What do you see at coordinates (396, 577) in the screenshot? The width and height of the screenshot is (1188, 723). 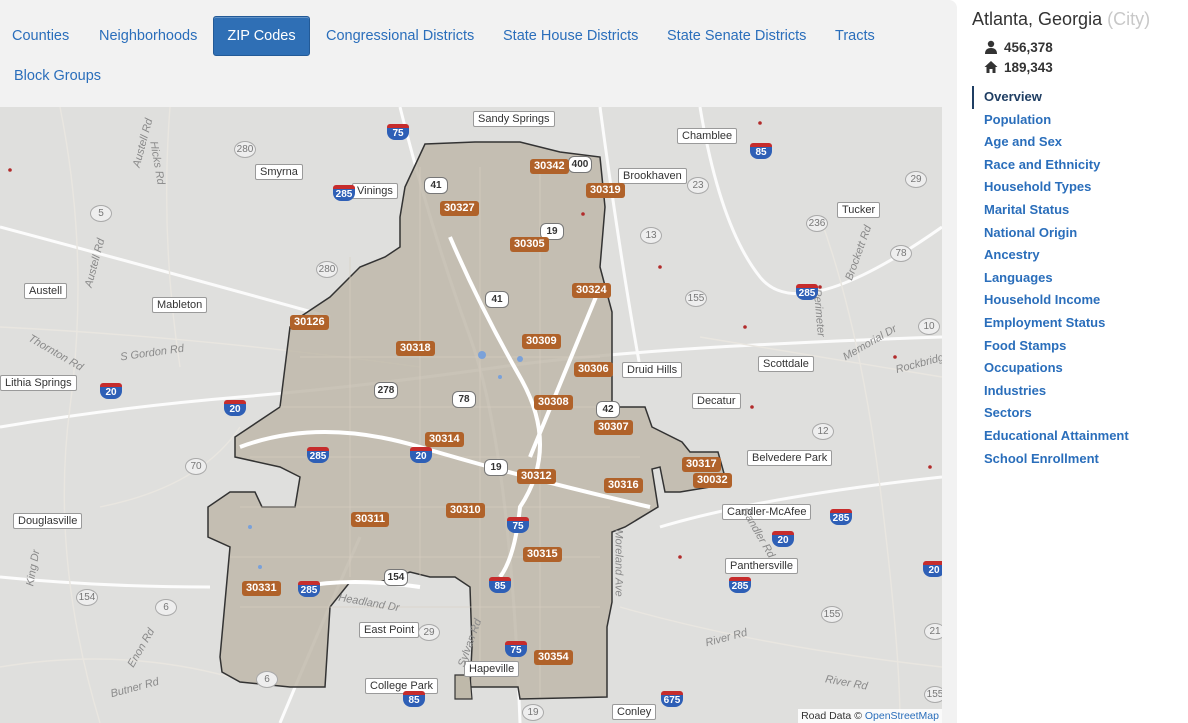 I see `us-route-shield: 154` at bounding box center [396, 577].